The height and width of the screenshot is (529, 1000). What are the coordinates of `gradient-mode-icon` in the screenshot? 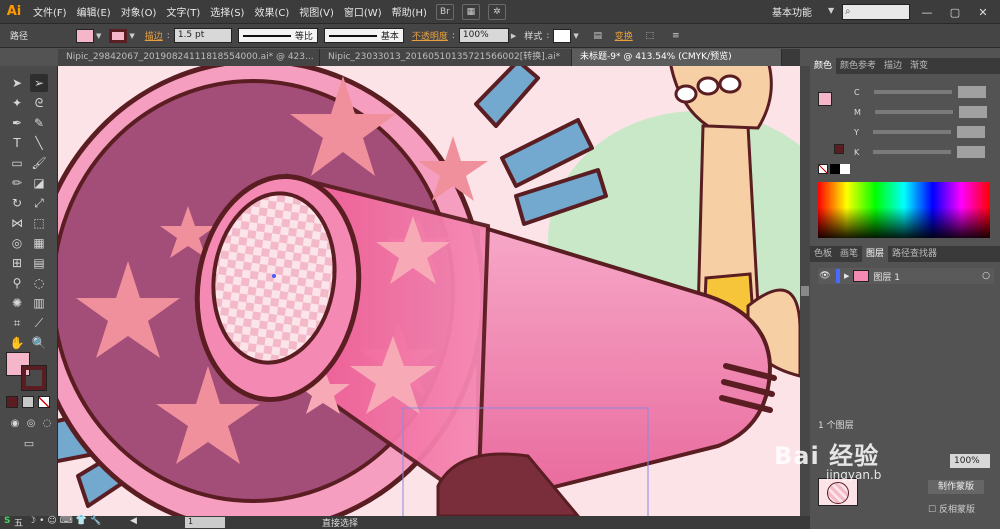 It's located at (28, 402).